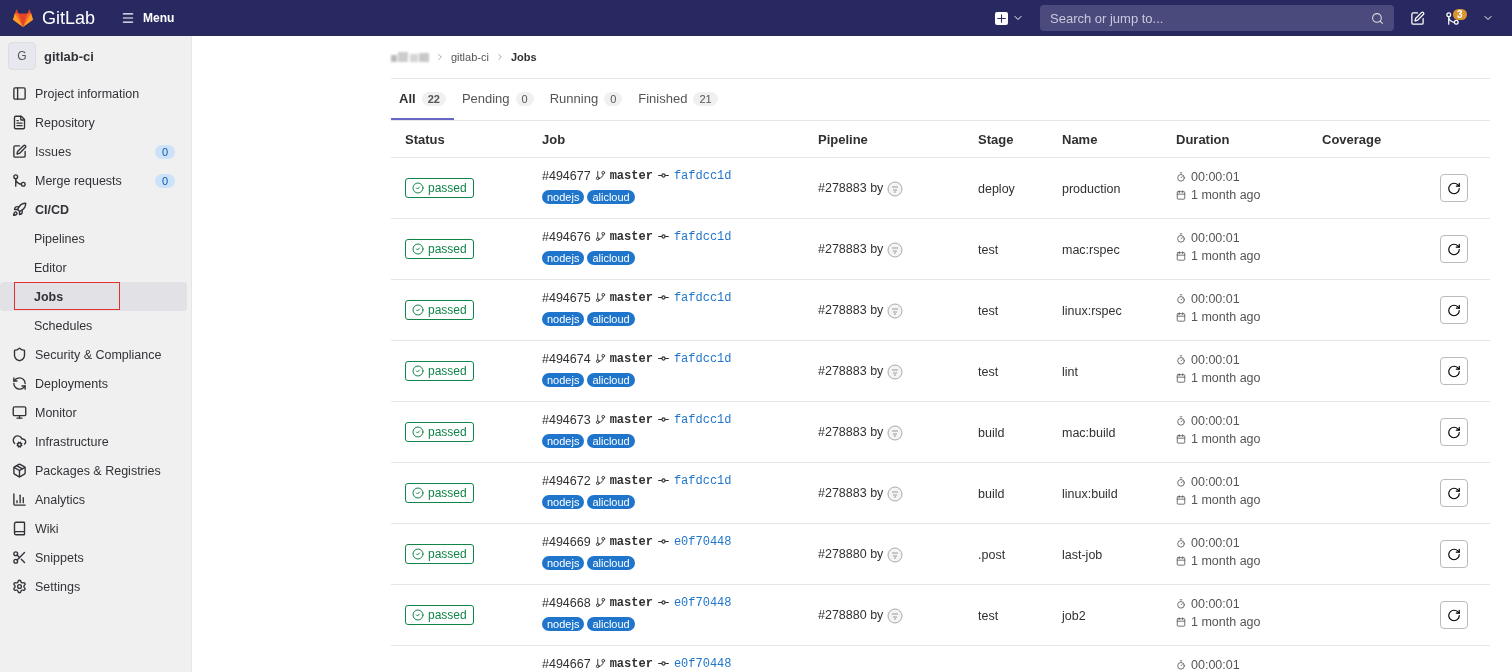  I want to click on sidebar-item: Jobs, so click(93, 296).